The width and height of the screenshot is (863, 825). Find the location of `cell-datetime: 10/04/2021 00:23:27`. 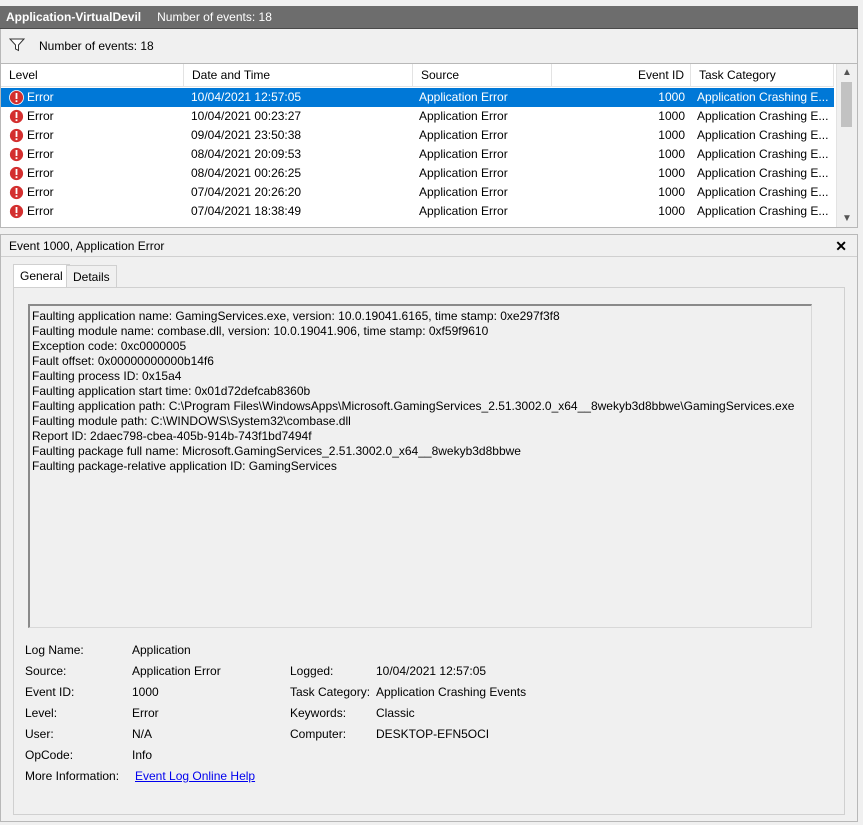

cell-datetime: 10/04/2021 00:23:27 is located at coordinates (246, 116).